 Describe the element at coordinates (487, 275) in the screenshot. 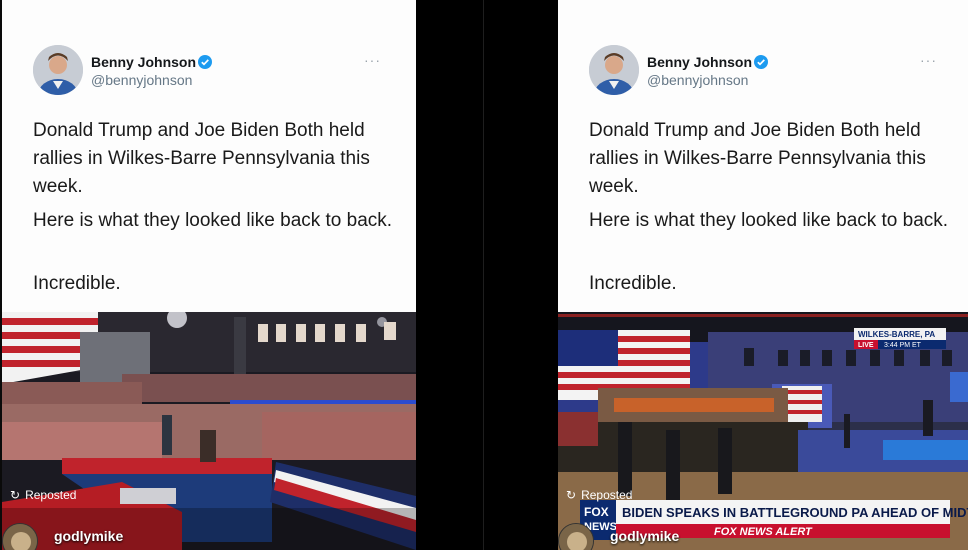

I see `center-divider` at that location.